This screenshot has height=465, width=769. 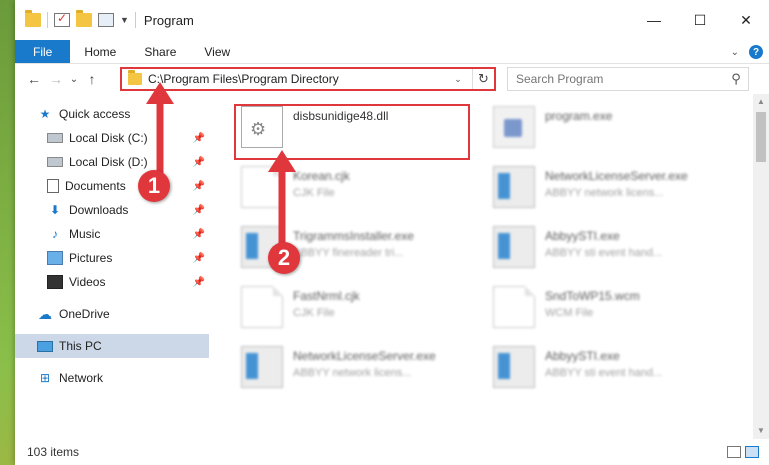 What do you see at coordinates (112, 346) in the screenshot?
I see `sidebar-item-this-pc: This PC` at bounding box center [112, 346].